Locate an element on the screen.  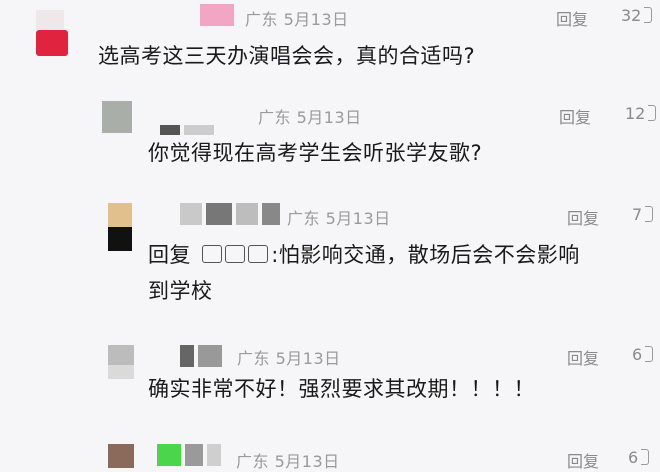
like-count: 12 is located at coordinates (635, 113).